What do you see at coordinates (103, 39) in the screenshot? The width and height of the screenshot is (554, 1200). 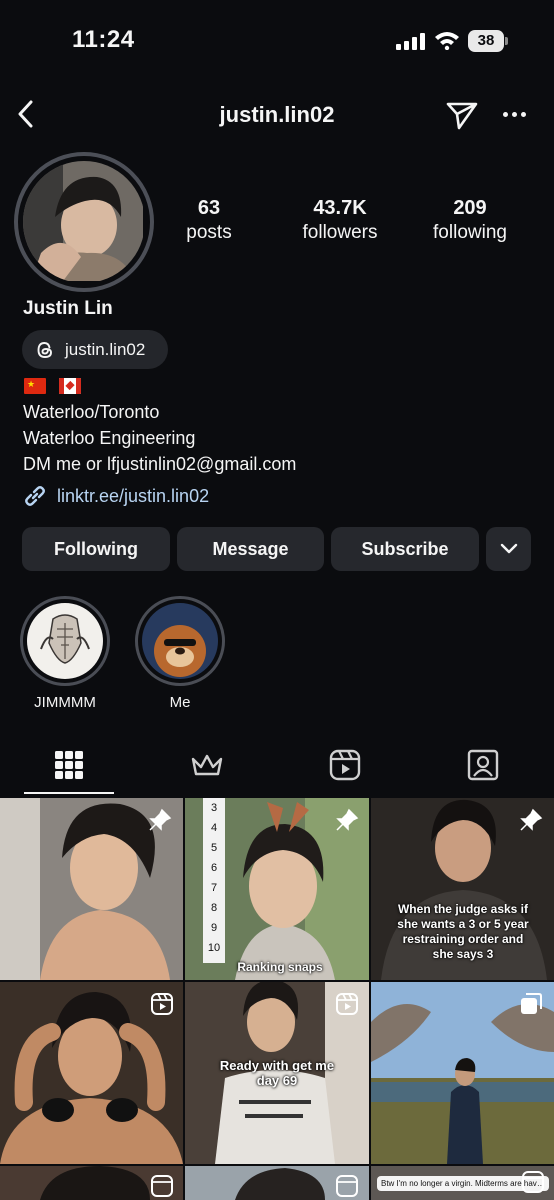 I see `status-time: 11:24` at bounding box center [103, 39].